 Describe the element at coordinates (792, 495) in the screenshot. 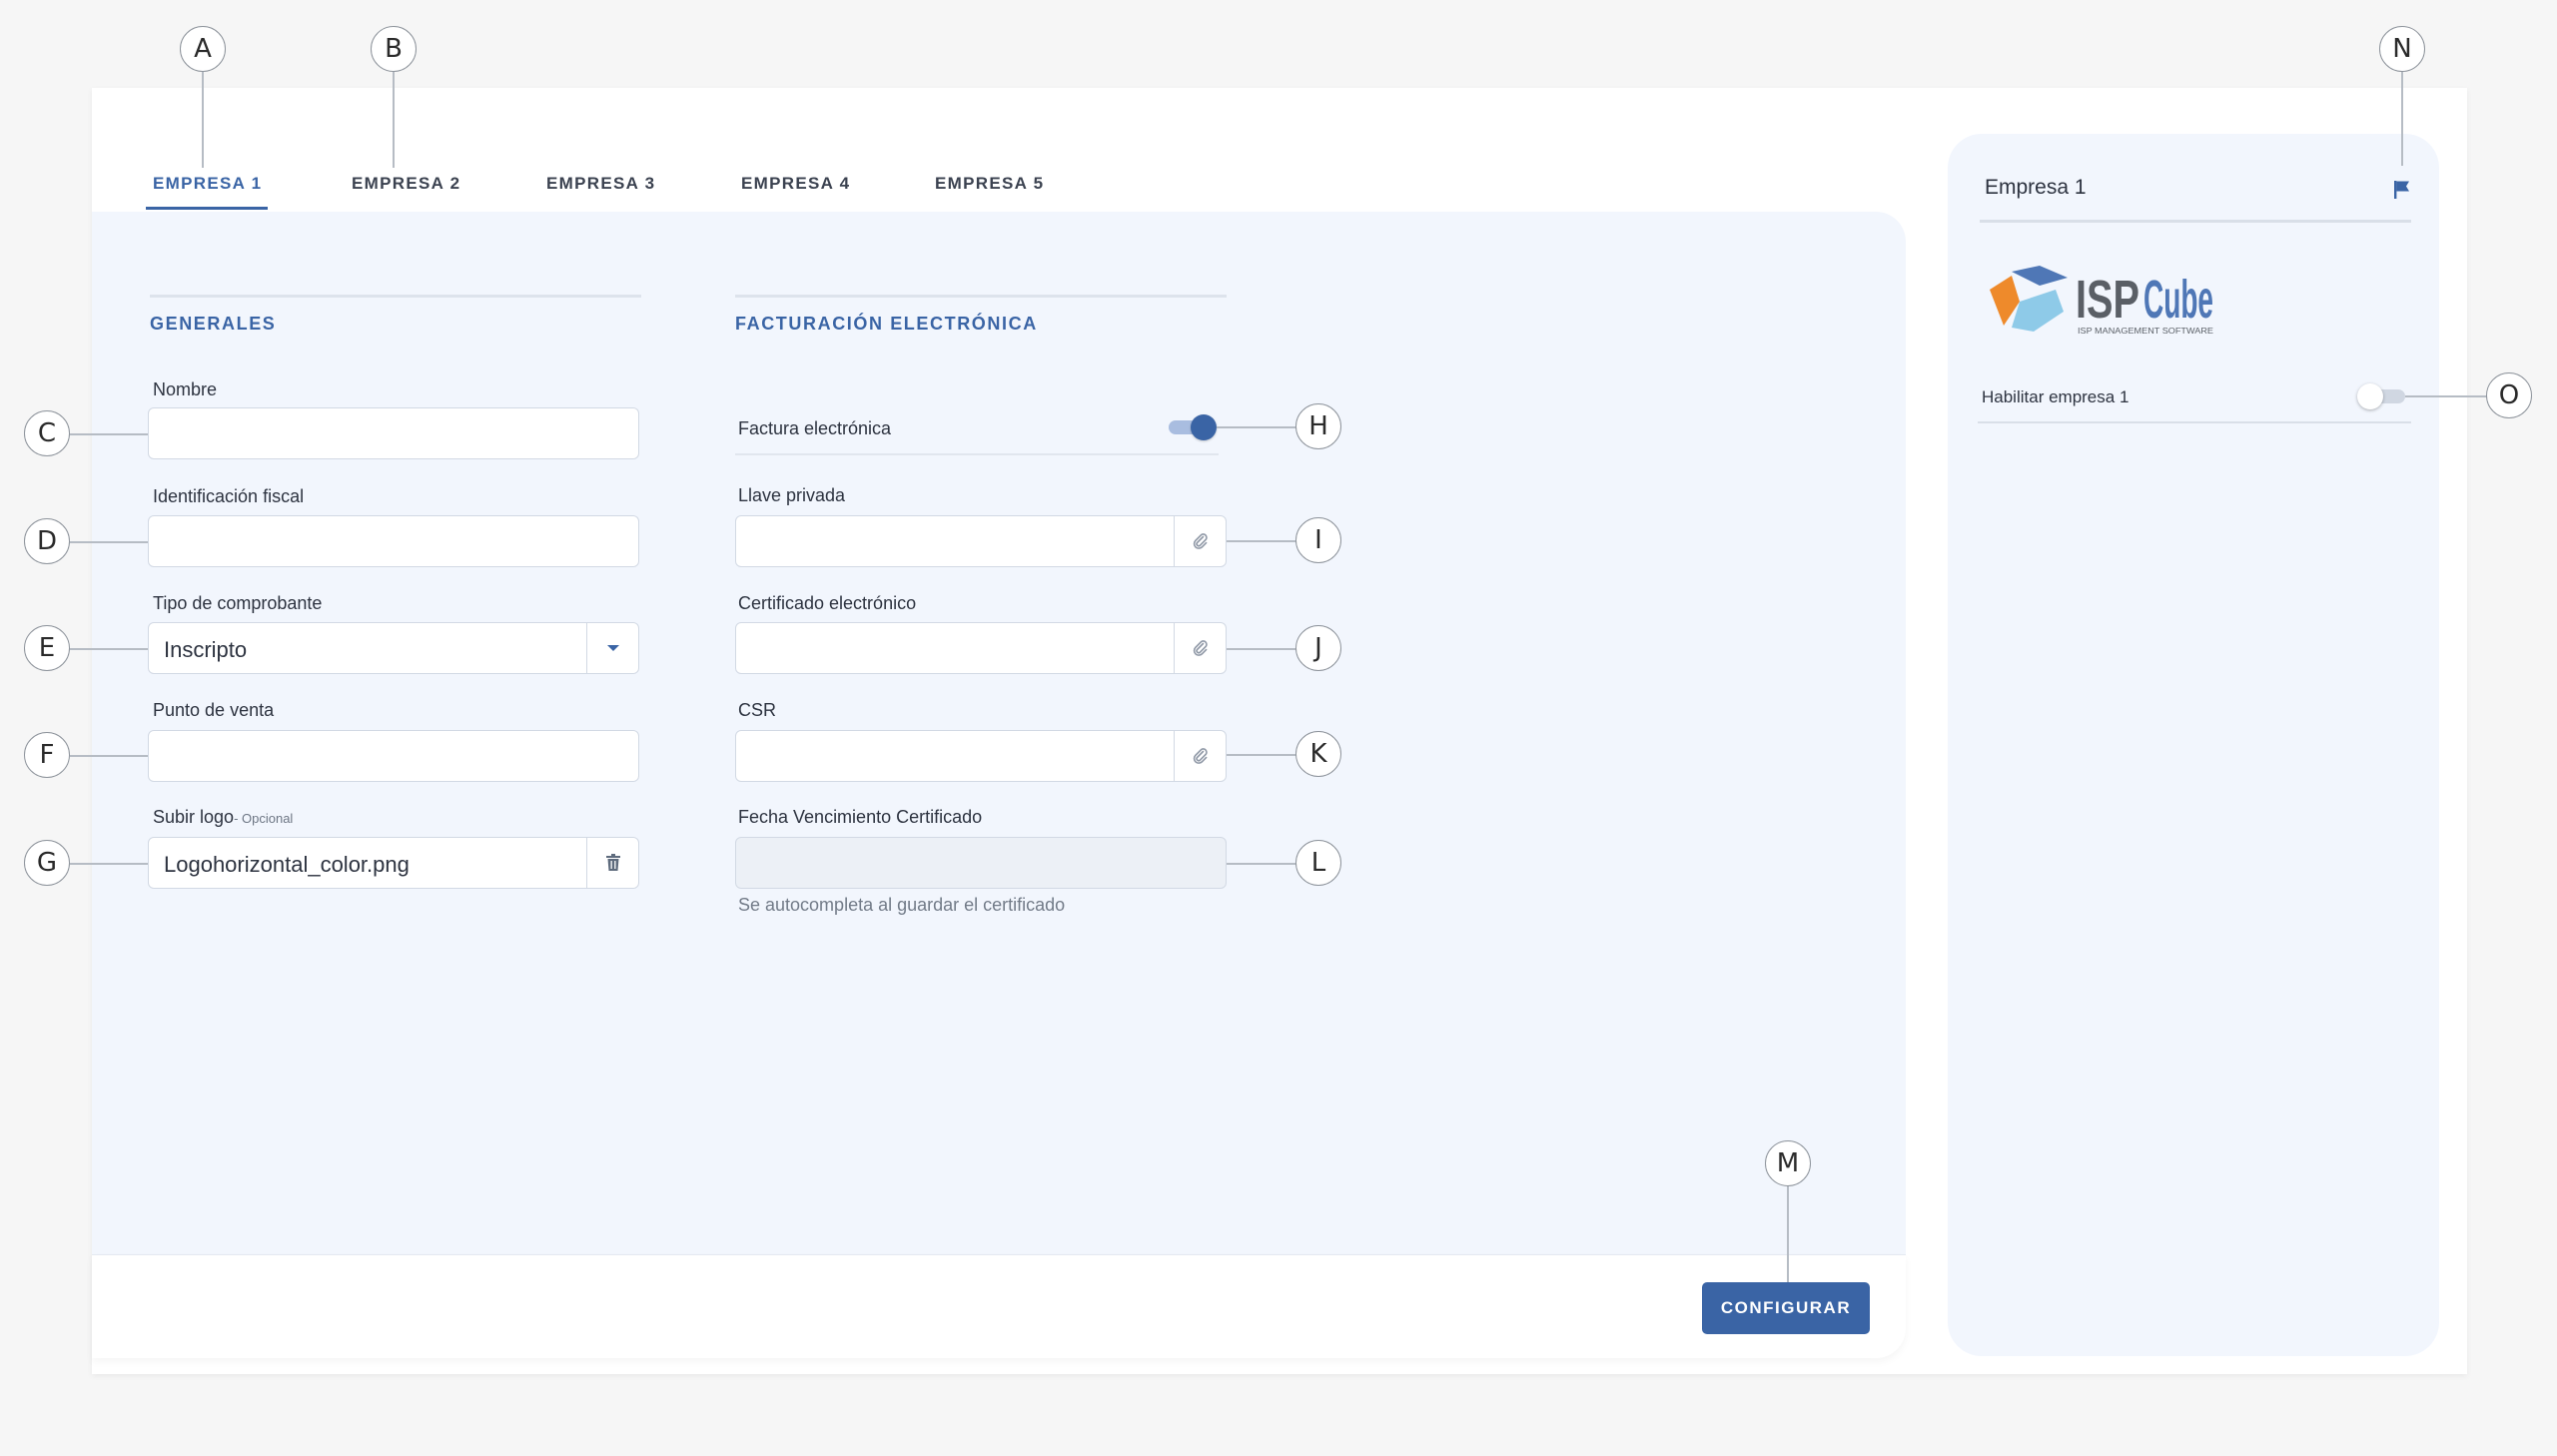

I see `llave-privada-label: Llave privada` at that location.